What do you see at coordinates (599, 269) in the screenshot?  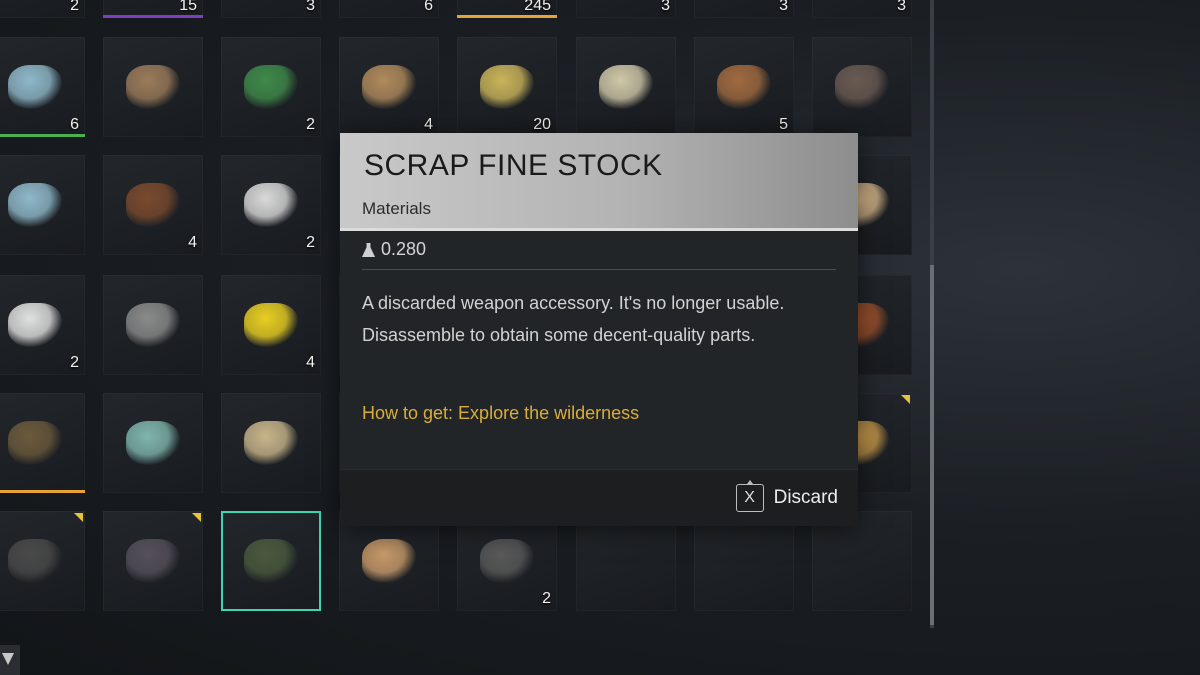 I see `divider` at bounding box center [599, 269].